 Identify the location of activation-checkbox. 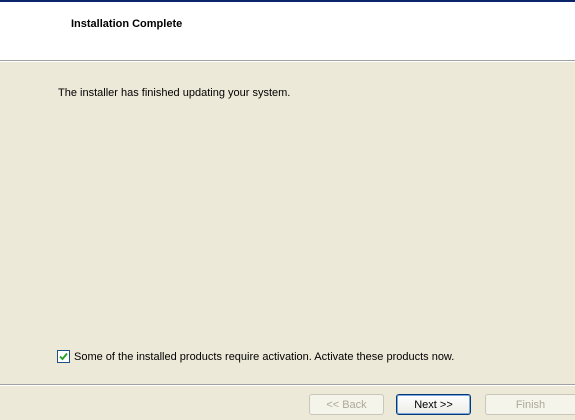
(63, 356).